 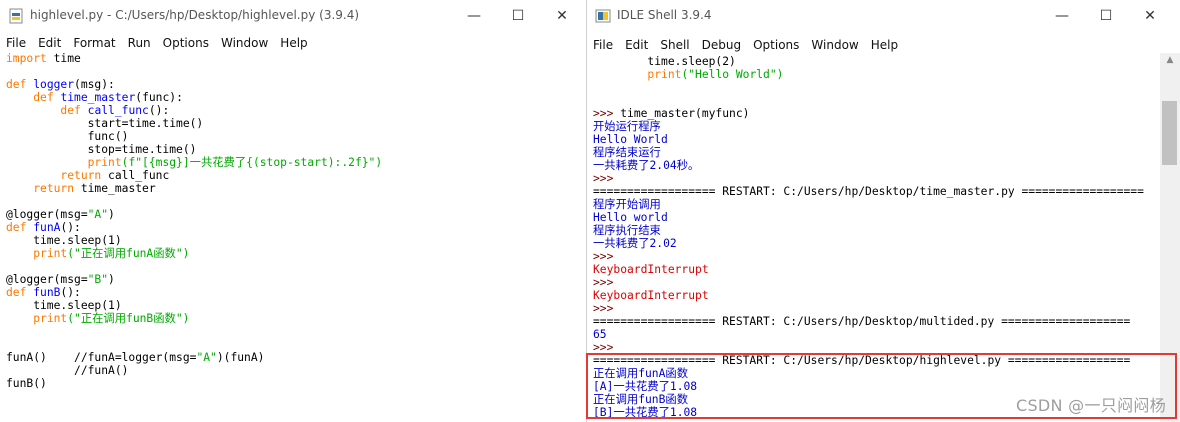 I want to click on code-line: def funA():, so click(x=296, y=227).